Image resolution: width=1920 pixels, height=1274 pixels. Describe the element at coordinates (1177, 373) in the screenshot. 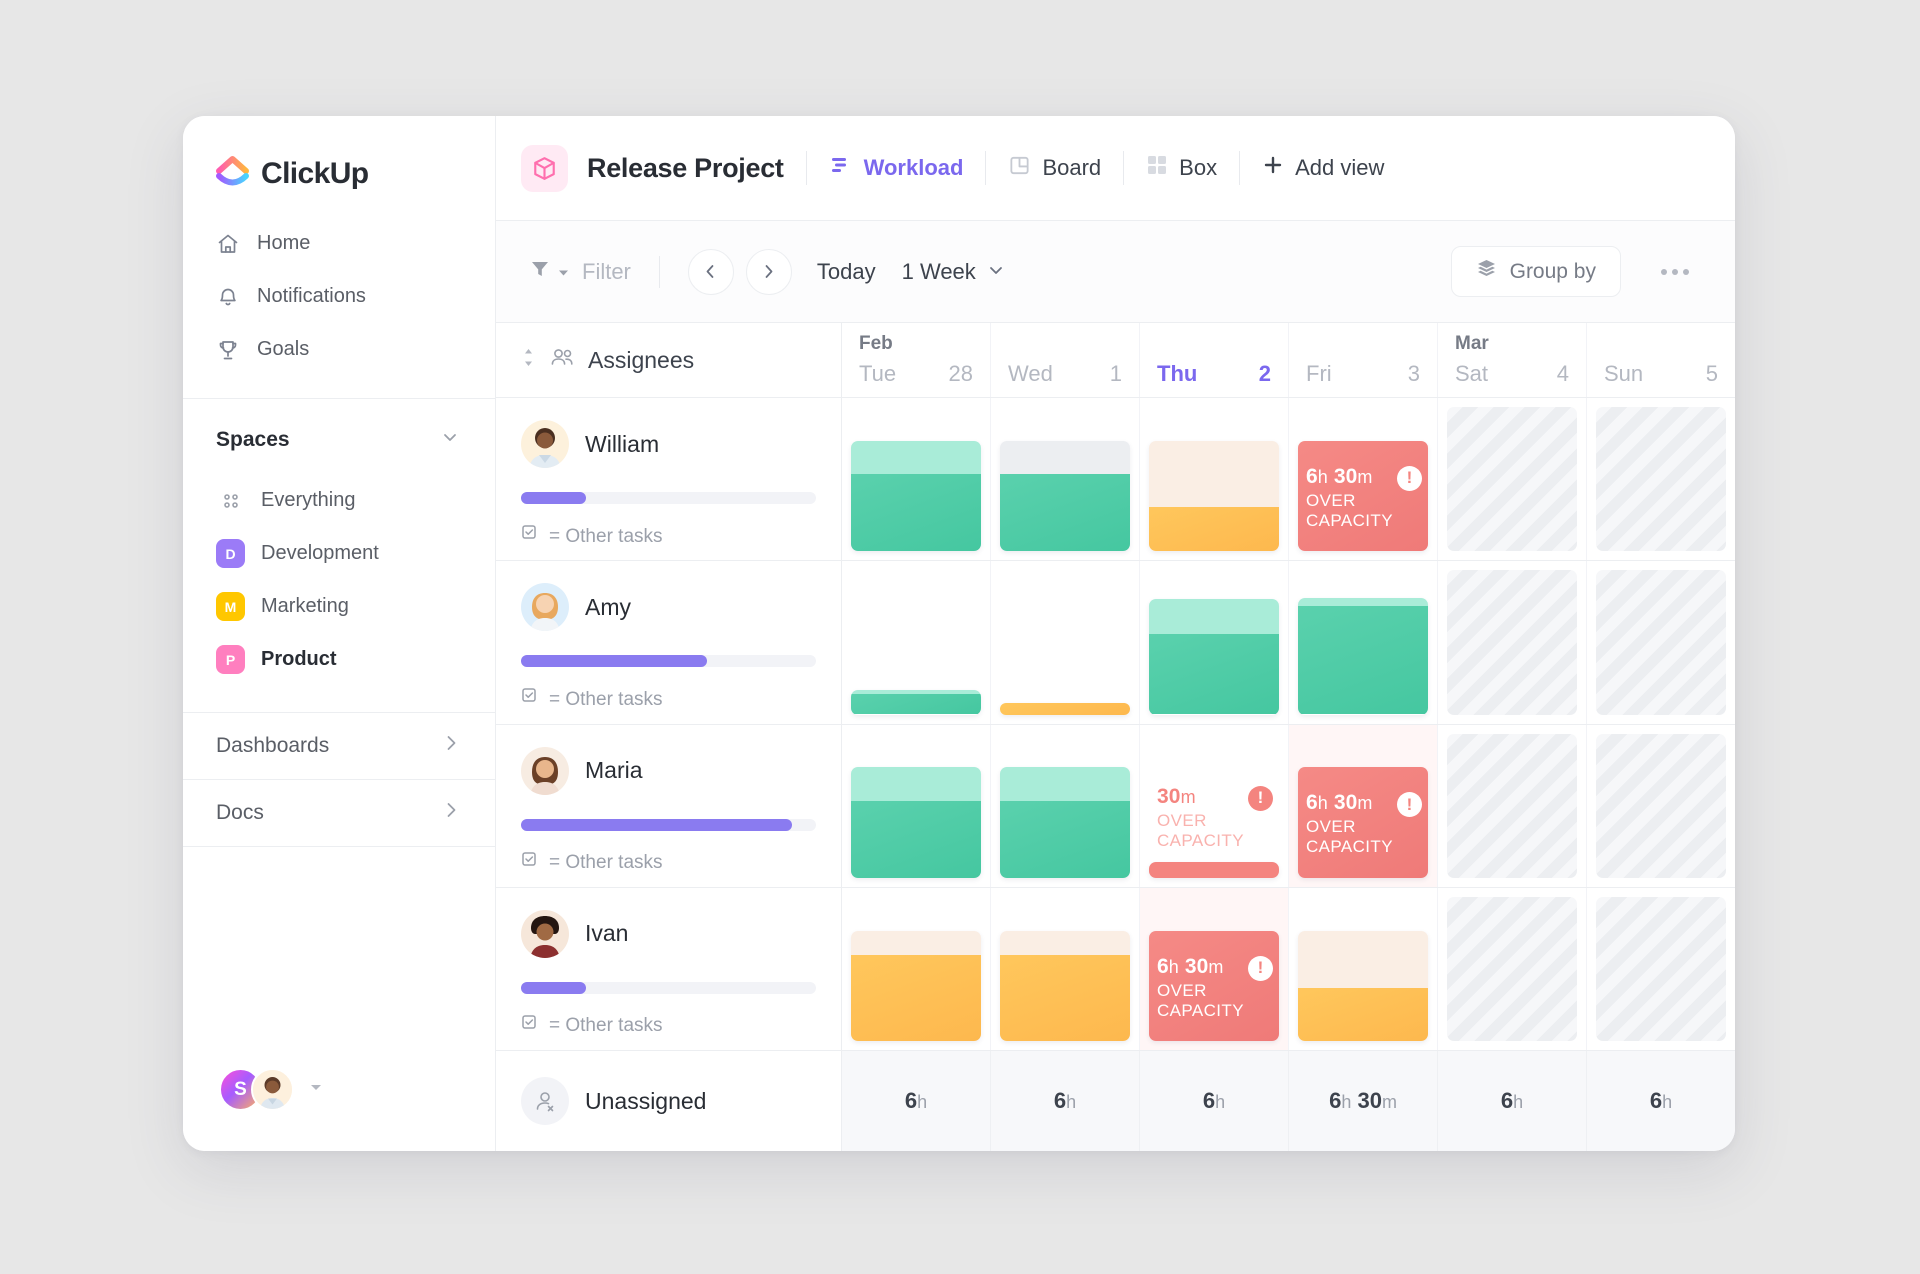

I see `day-of-week: Thu` at that location.